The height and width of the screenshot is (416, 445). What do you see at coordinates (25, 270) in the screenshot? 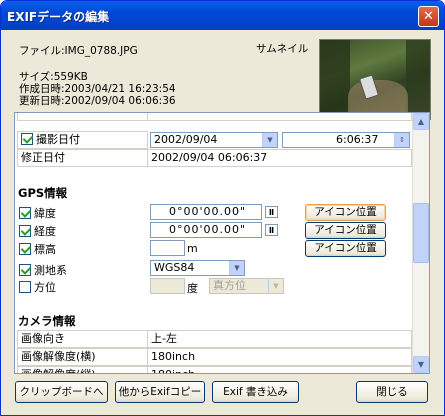
I see `datum-checkbox` at bounding box center [25, 270].